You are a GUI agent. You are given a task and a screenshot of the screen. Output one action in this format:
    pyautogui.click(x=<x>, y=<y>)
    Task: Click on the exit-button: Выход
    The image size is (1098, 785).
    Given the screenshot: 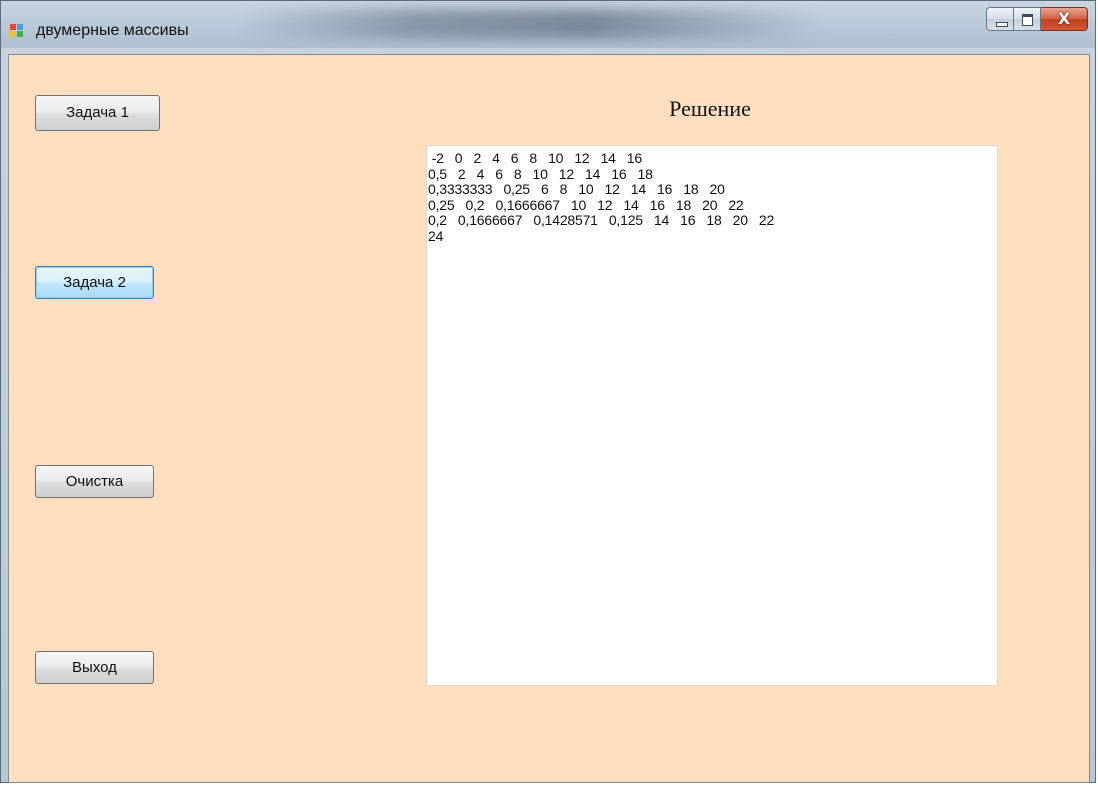 What is the action you would take?
    pyautogui.click(x=94, y=667)
    